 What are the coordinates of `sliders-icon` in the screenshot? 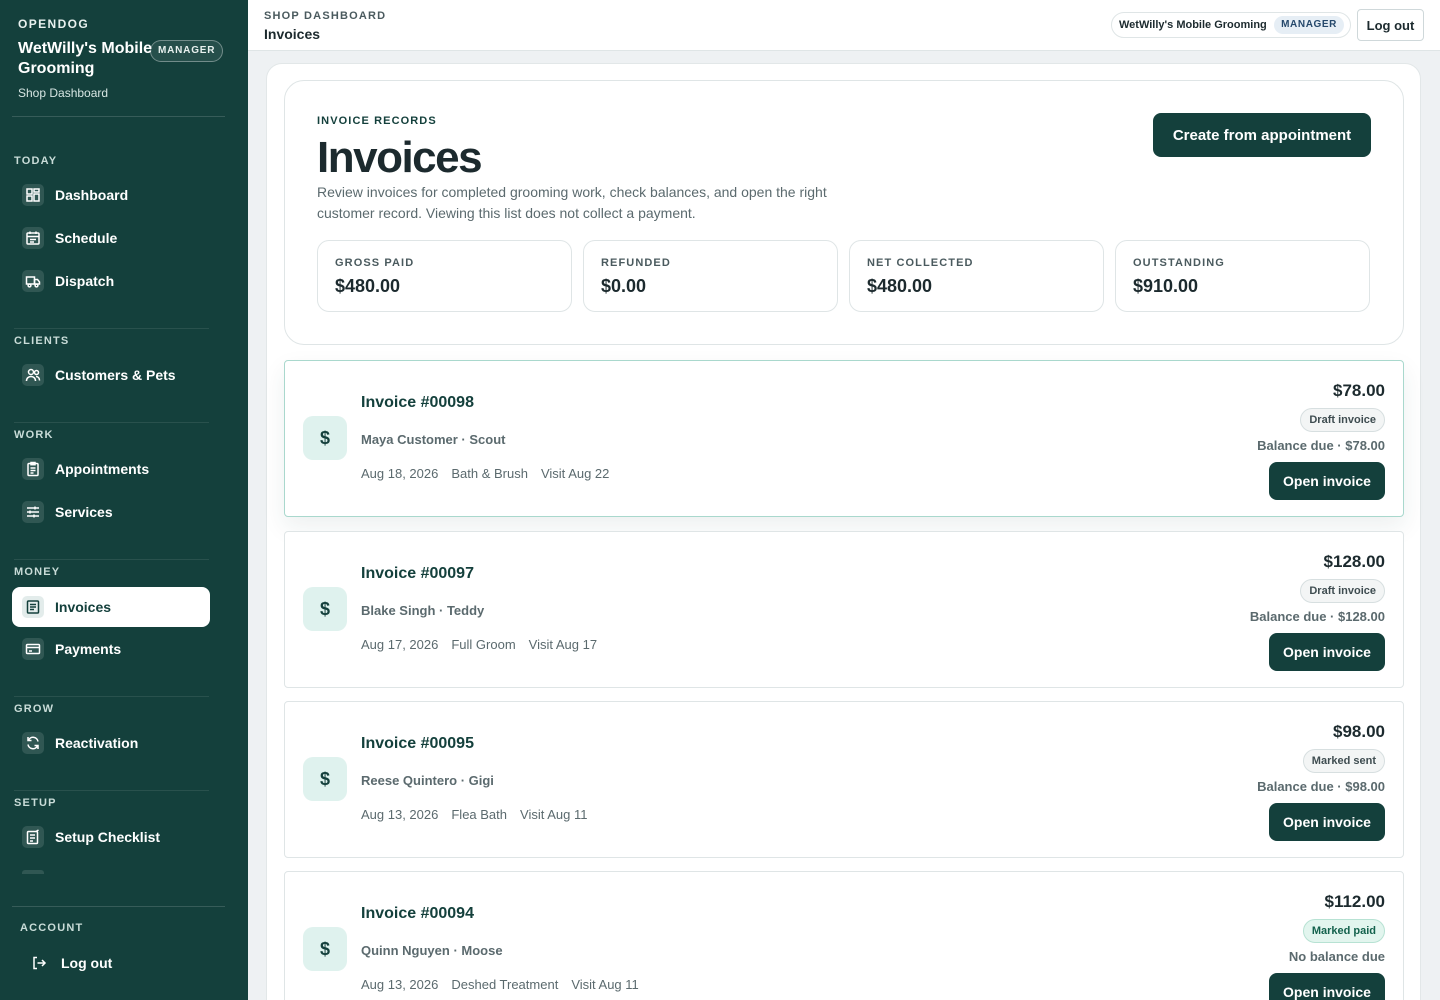 It's located at (33, 512).